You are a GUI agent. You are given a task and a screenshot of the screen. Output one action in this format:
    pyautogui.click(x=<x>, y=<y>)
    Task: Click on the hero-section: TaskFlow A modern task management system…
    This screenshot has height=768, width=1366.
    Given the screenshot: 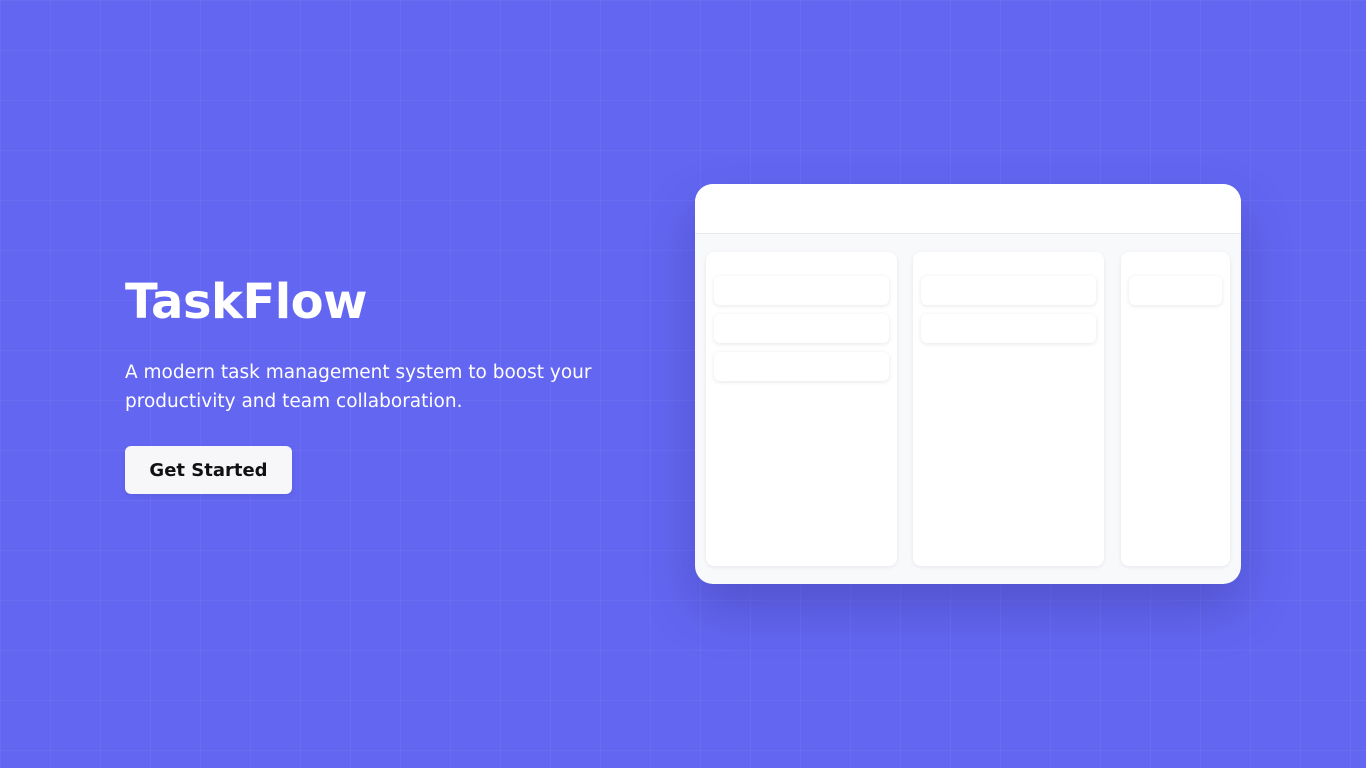 What is the action you would take?
    pyautogui.click(x=375, y=345)
    